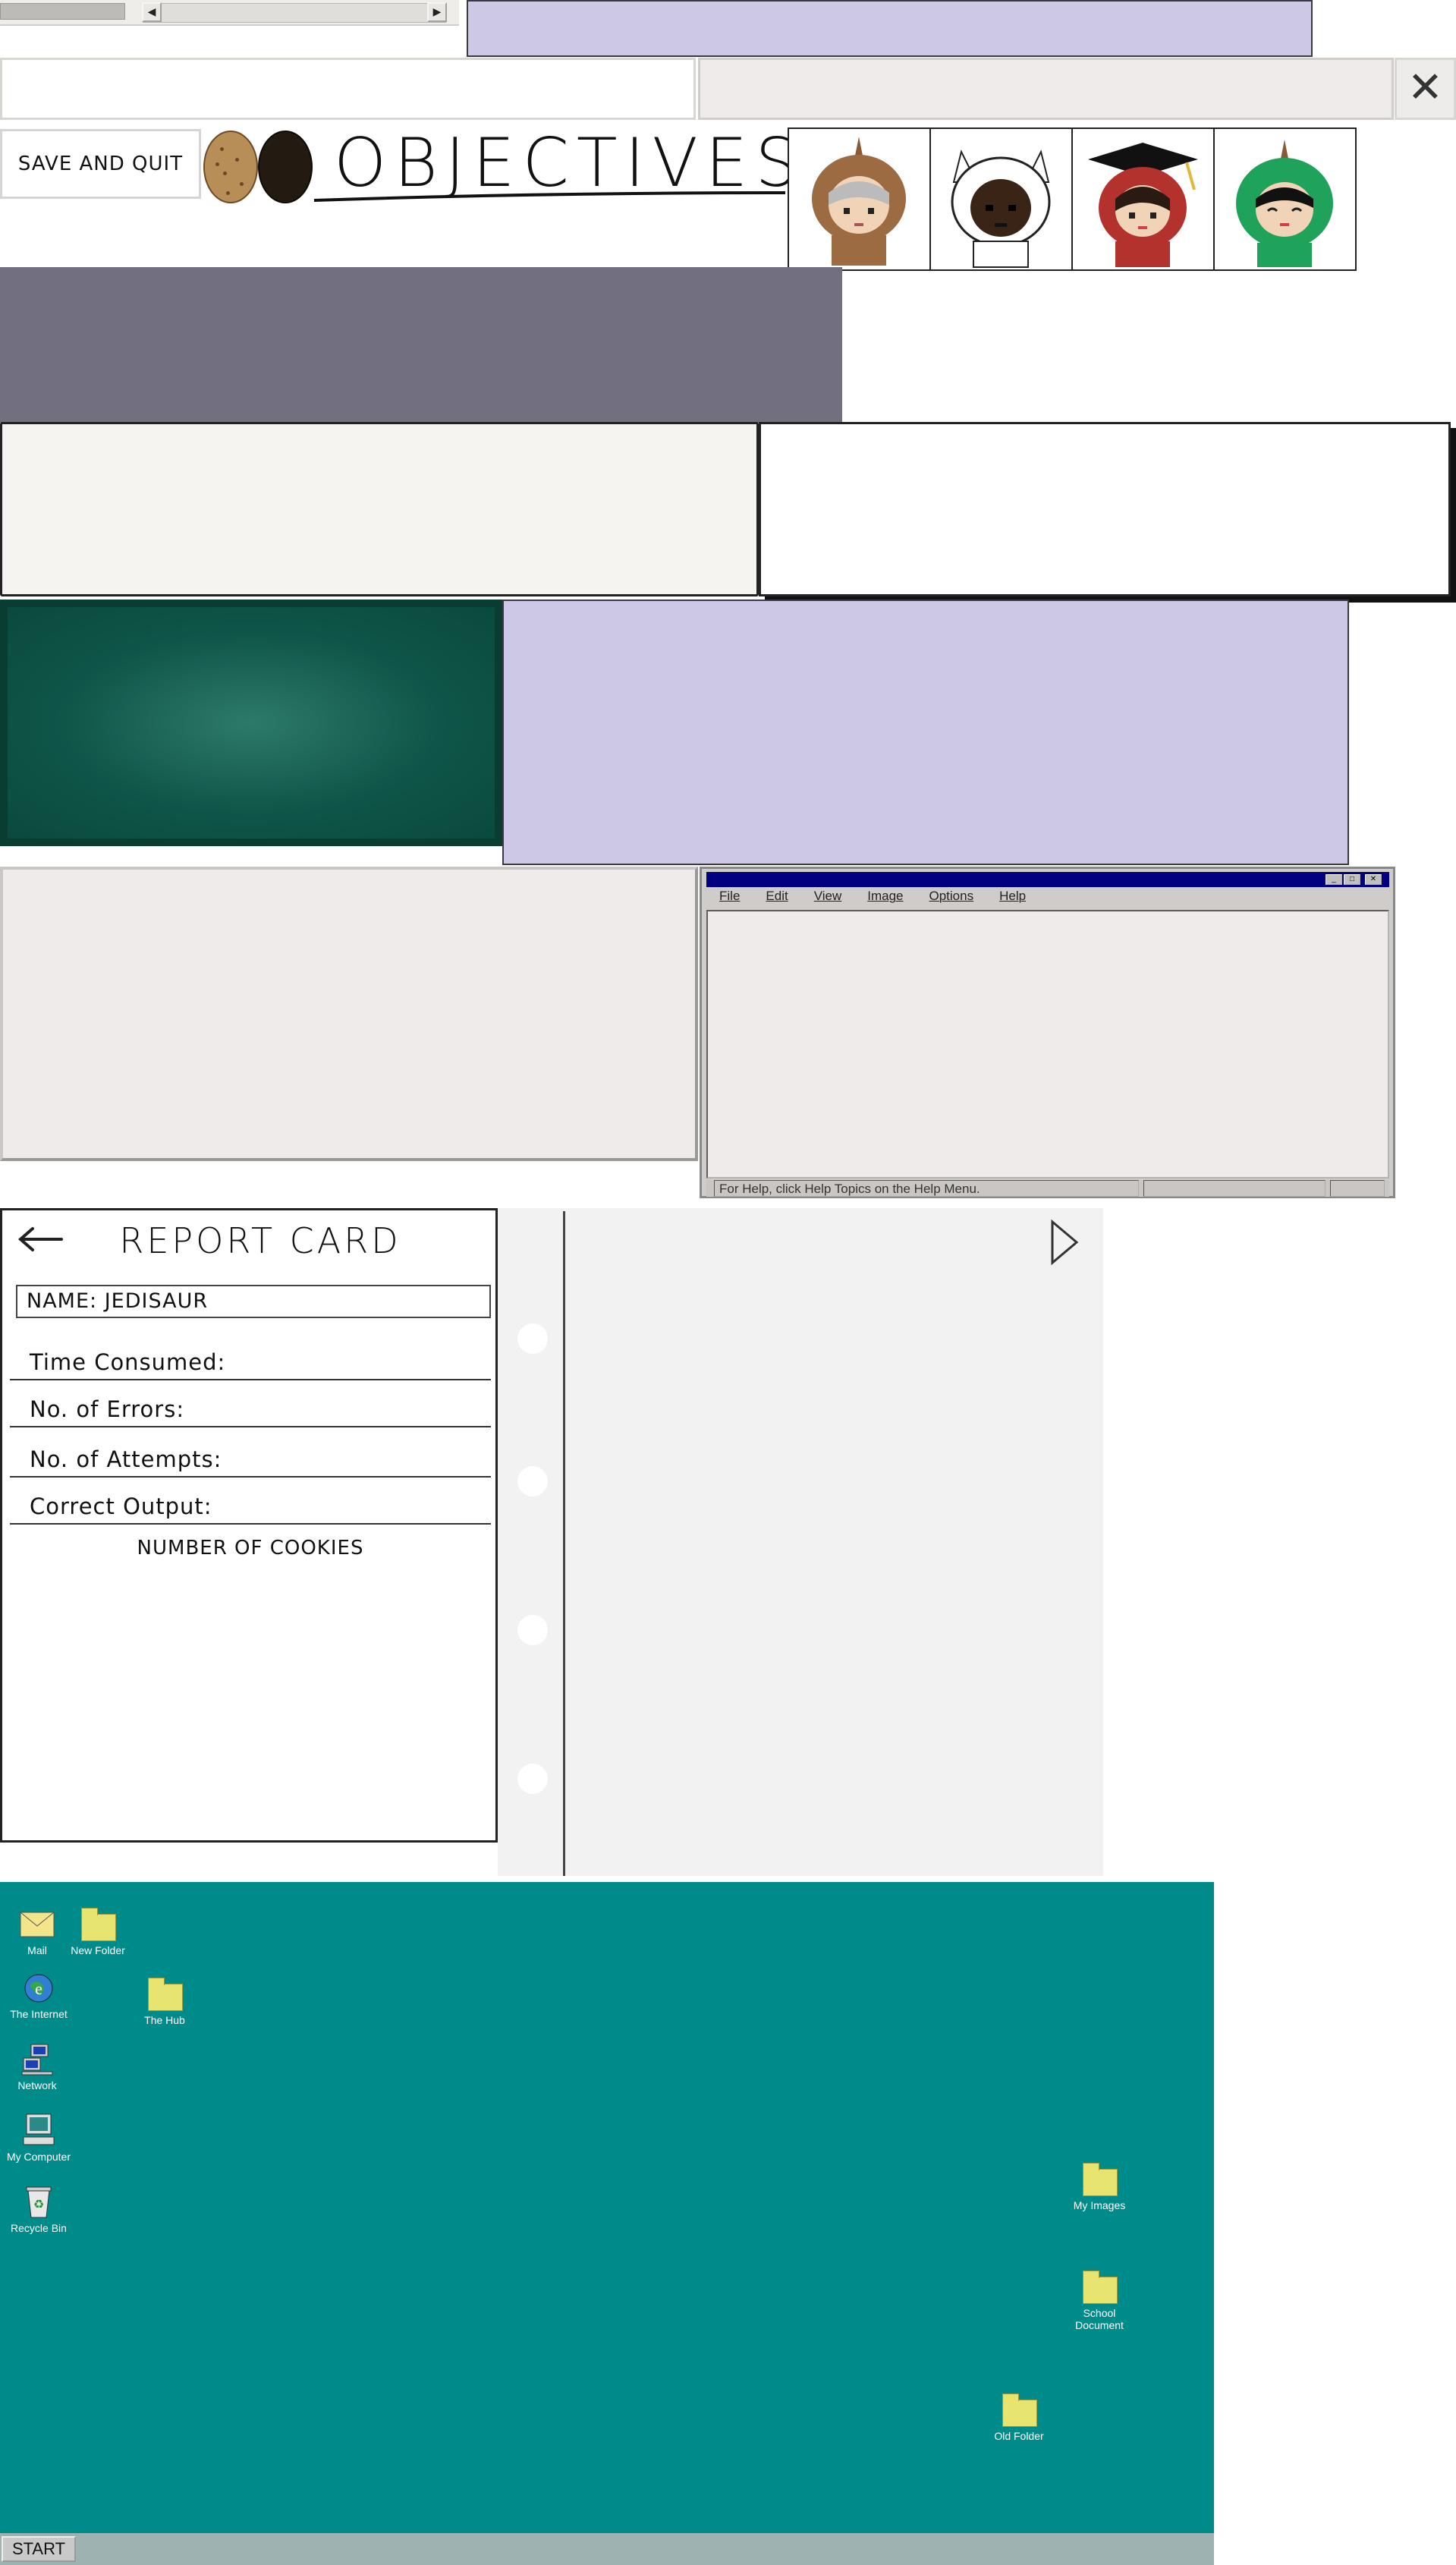  What do you see at coordinates (101, 164) in the screenshot?
I see `save-and-quit-button: SAVE AND QUIT` at bounding box center [101, 164].